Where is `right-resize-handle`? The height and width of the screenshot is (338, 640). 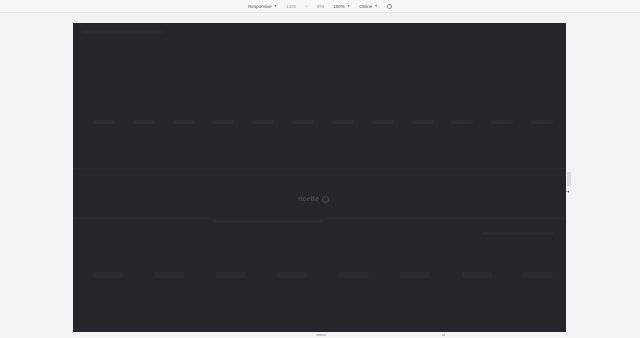 right-resize-handle is located at coordinates (569, 179).